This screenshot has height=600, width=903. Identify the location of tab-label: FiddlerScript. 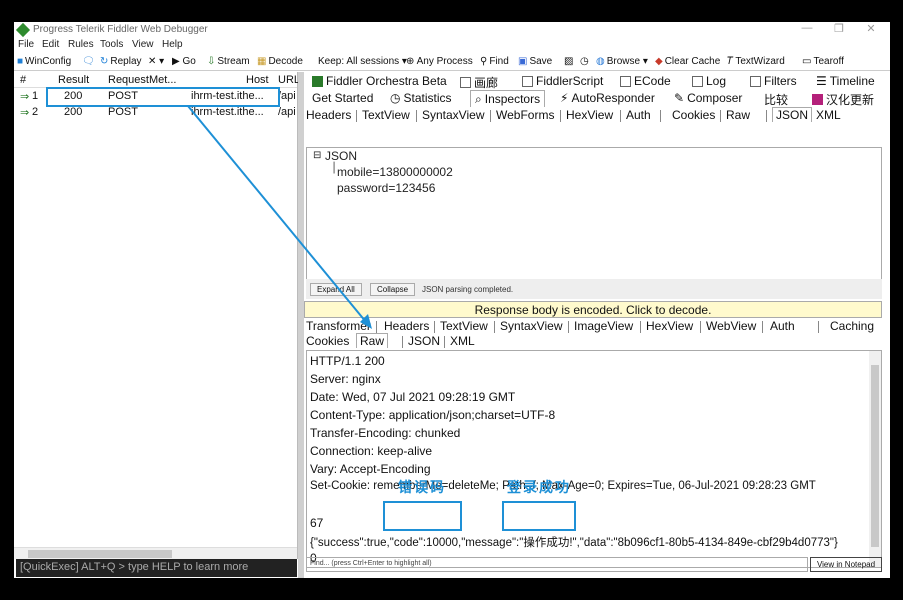
(570, 81).